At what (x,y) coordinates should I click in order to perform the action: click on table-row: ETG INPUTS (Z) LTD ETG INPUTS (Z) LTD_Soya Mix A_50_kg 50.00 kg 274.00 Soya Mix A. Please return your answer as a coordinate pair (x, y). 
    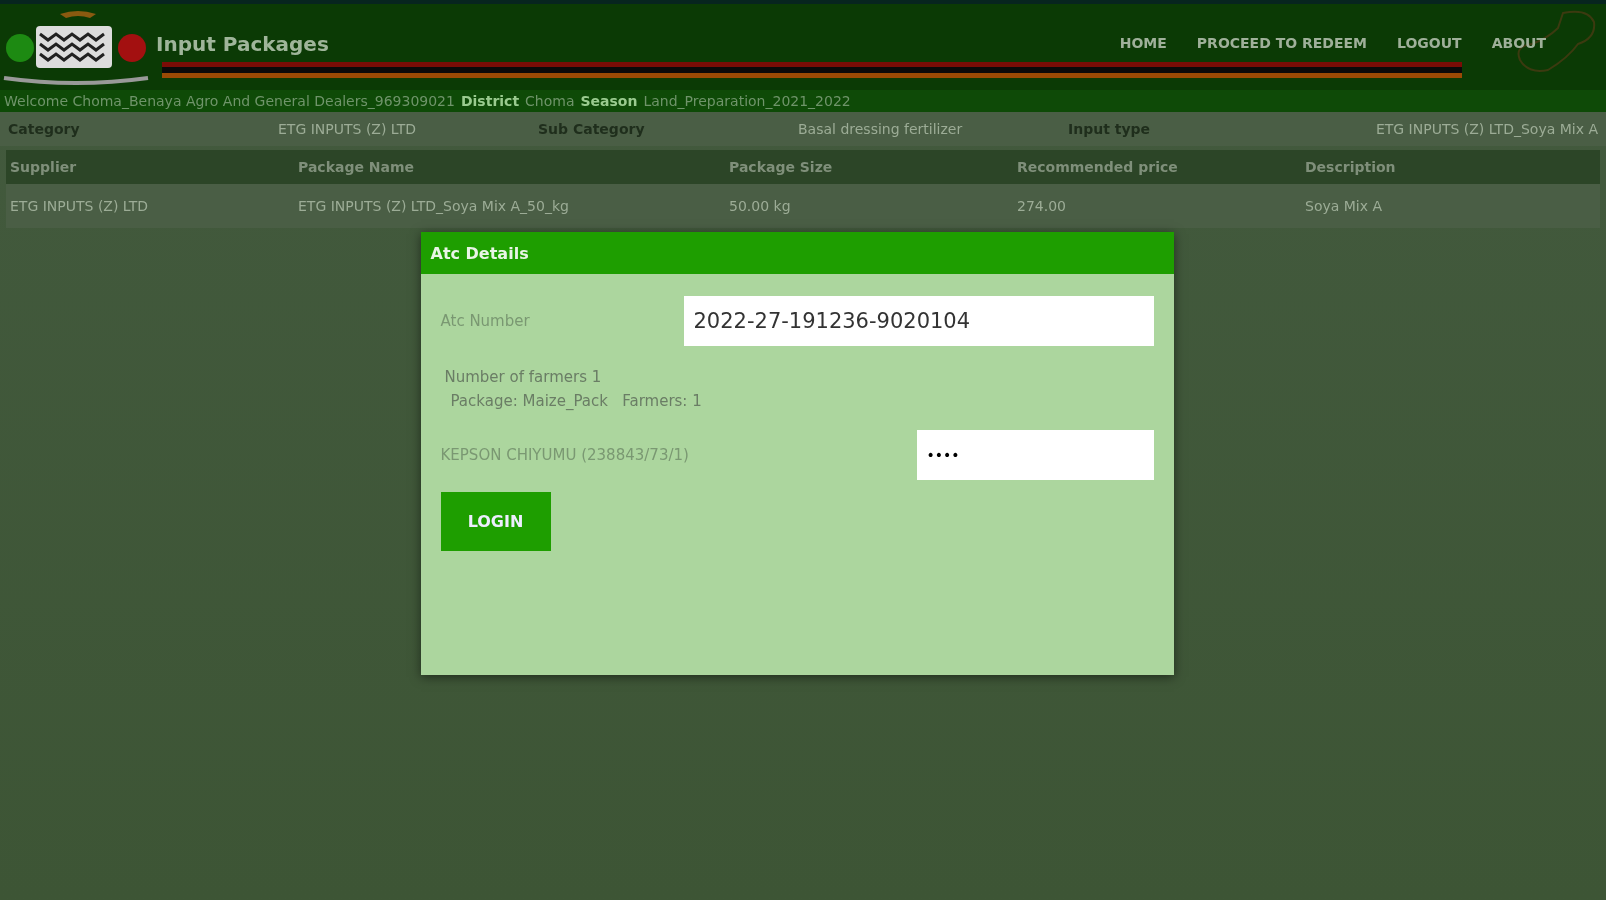
    Looking at the image, I should click on (803, 206).